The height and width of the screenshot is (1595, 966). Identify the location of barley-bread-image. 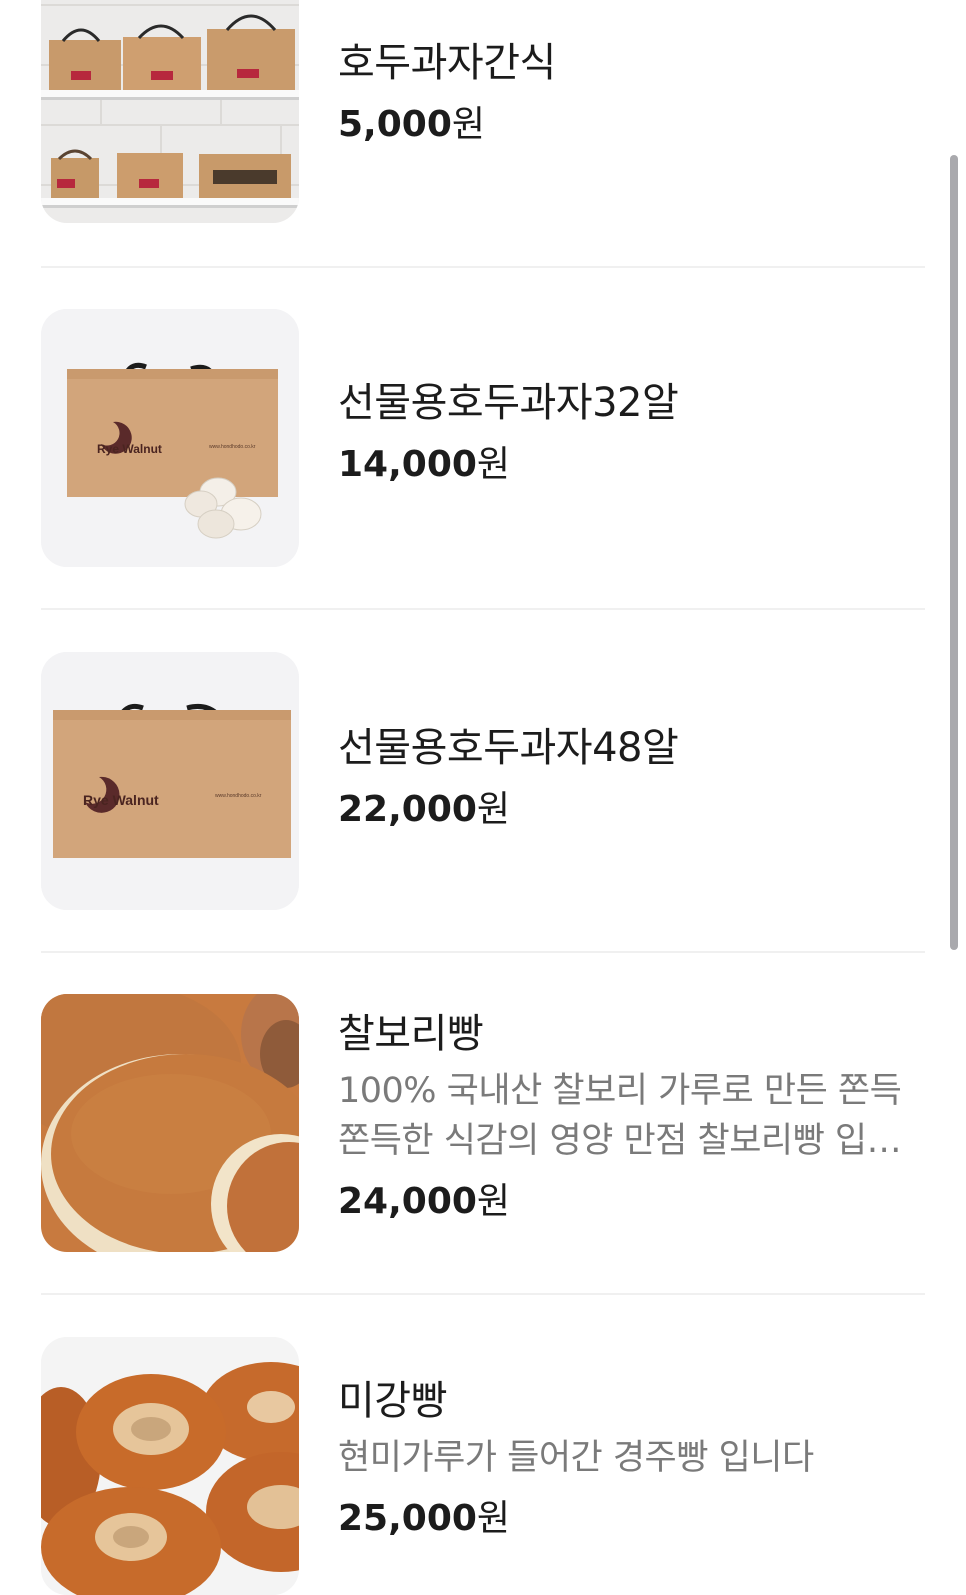
(170, 1123).